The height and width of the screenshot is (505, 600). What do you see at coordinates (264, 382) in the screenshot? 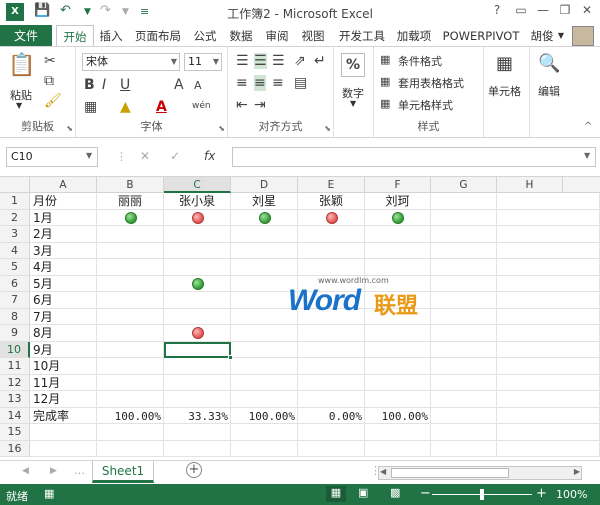
I see `cell-d12` at bounding box center [264, 382].